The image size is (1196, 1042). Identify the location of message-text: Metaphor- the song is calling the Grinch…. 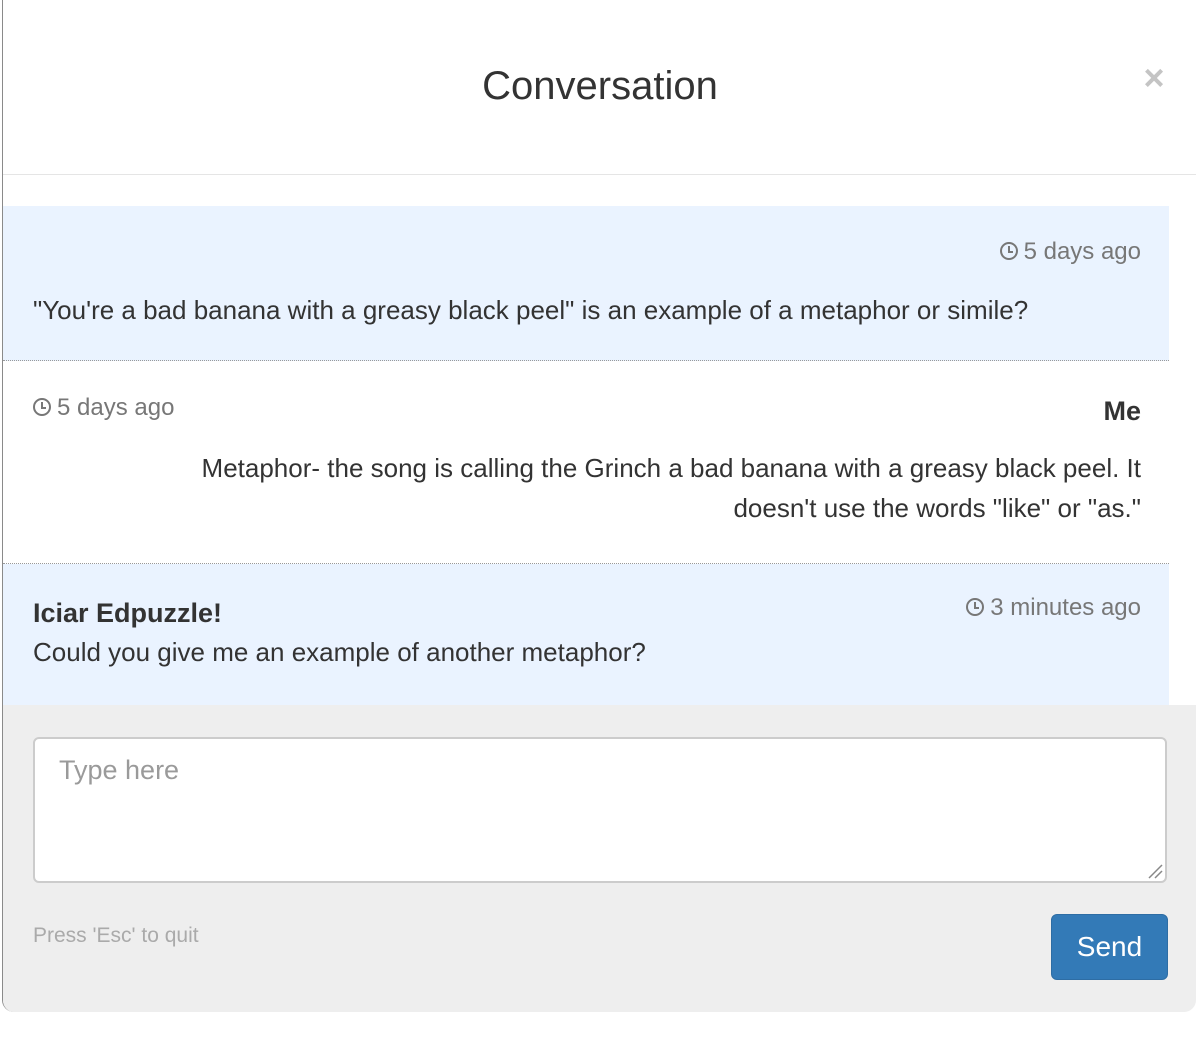
(671, 488).